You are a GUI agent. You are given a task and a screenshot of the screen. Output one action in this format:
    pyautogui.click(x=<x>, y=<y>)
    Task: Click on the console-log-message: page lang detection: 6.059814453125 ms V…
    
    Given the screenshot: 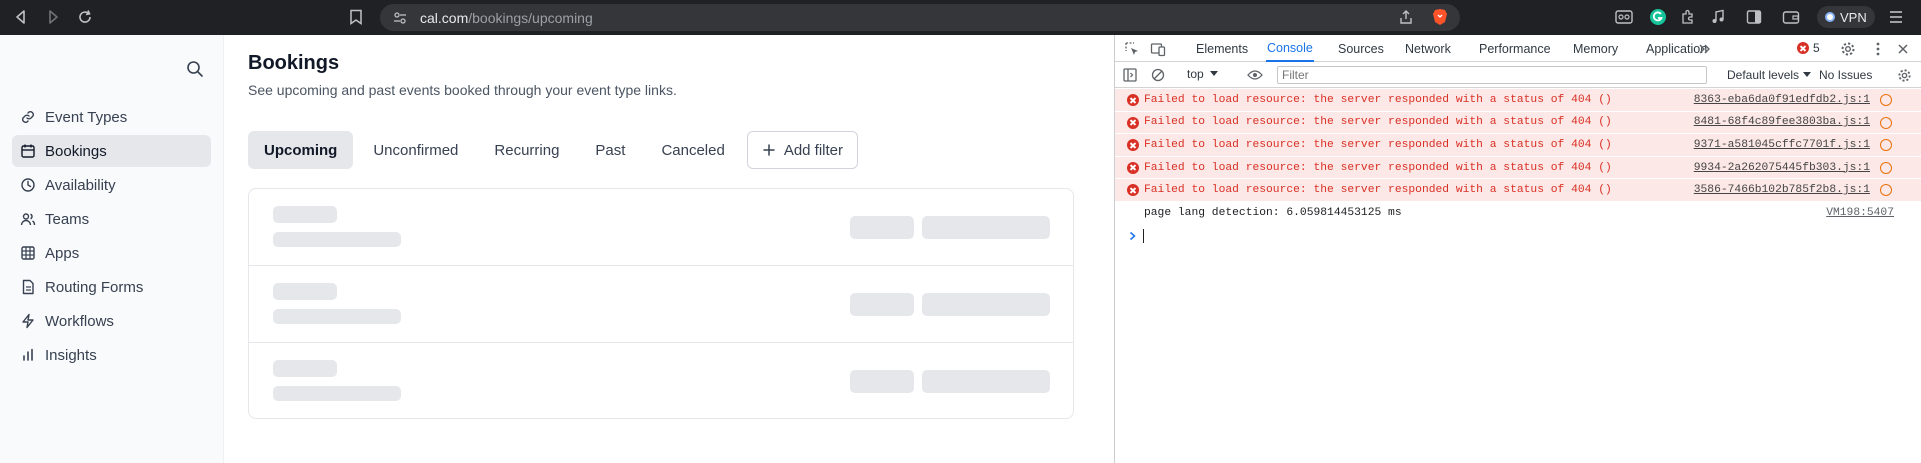 What is the action you would take?
    pyautogui.click(x=1518, y=213)
    